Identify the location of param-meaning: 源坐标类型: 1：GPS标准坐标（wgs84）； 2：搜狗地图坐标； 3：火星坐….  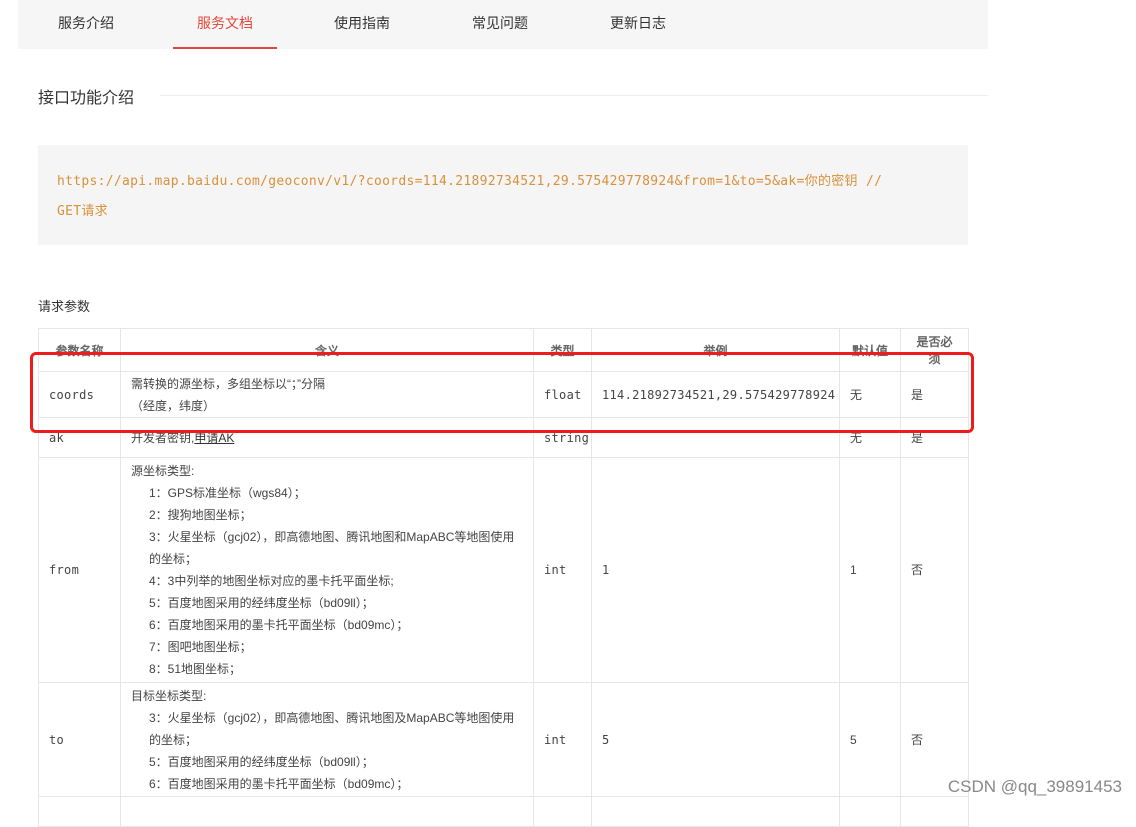
(327, 570).